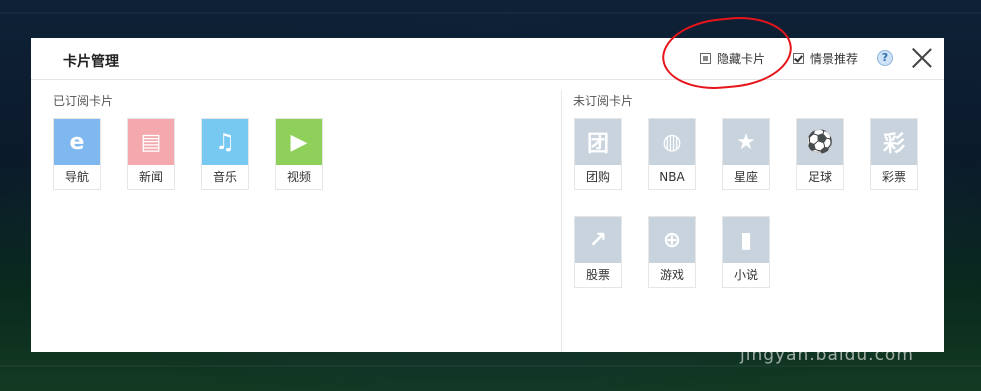  Describe the element at coordinates (561, 221) in the screenshot. I see `section-divider` at that location.